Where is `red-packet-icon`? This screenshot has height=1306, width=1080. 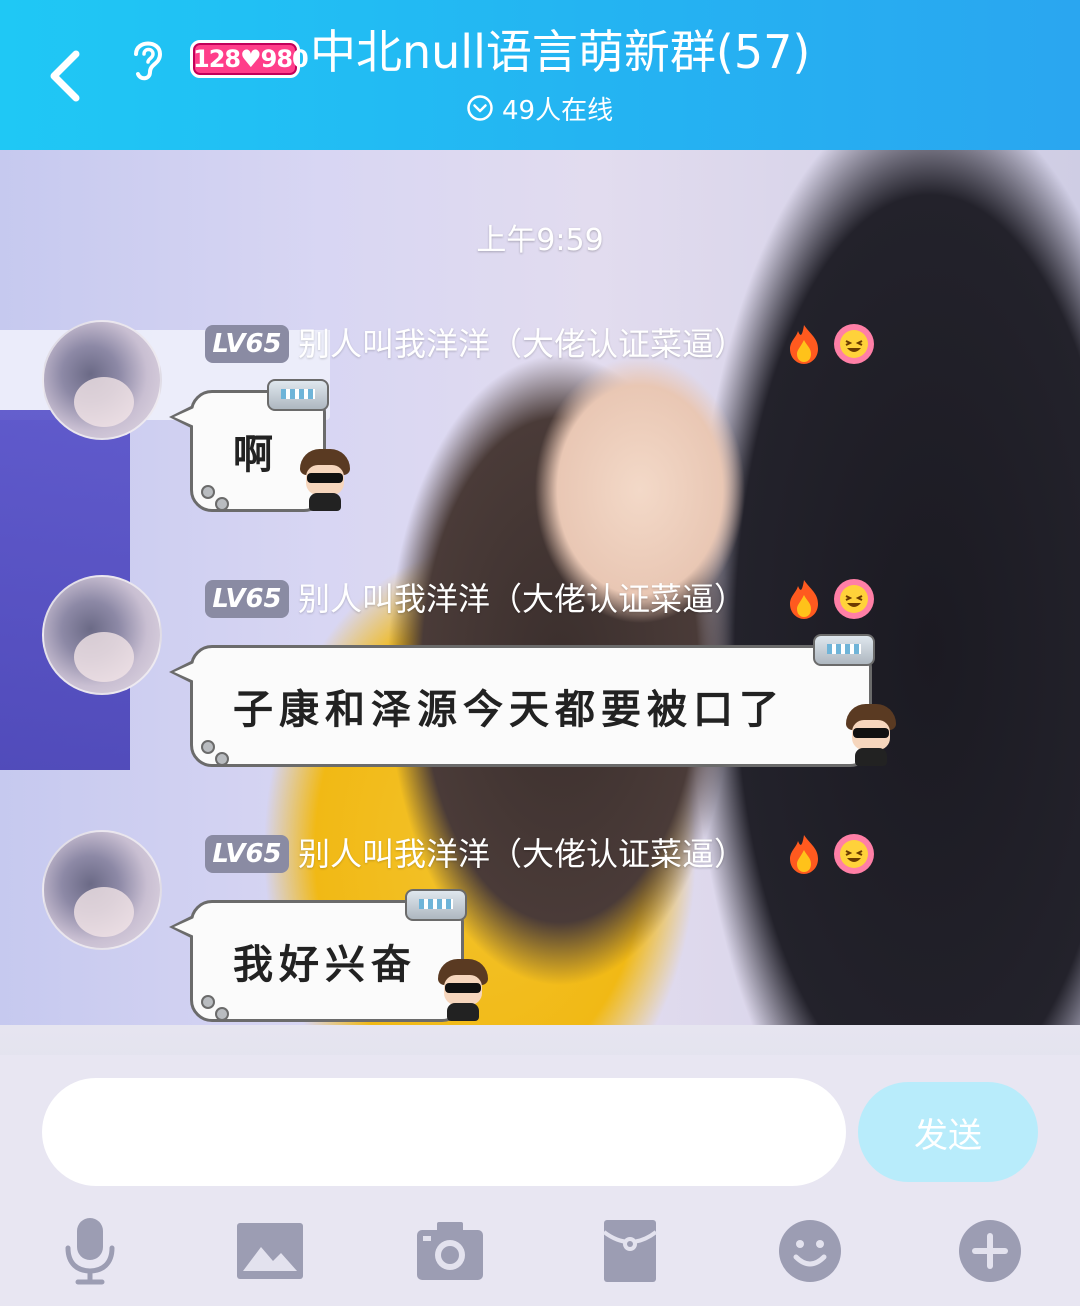
red-packet-icon is located at coordinates (630, 1251).